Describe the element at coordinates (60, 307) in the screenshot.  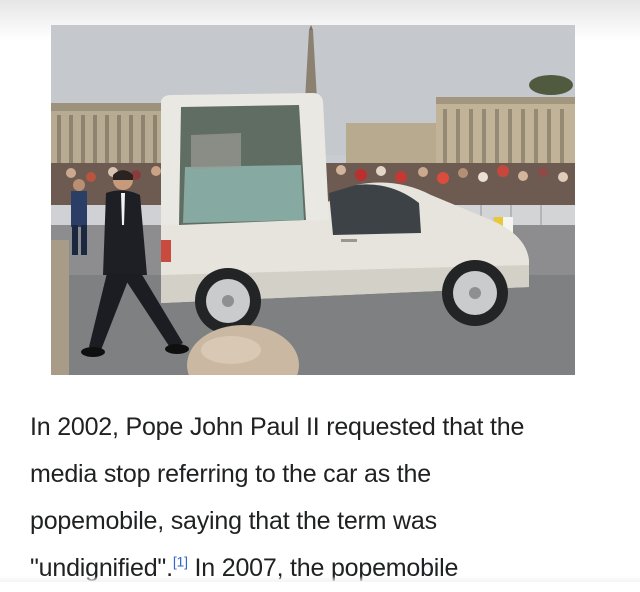
I see `left-pillar` at that location.